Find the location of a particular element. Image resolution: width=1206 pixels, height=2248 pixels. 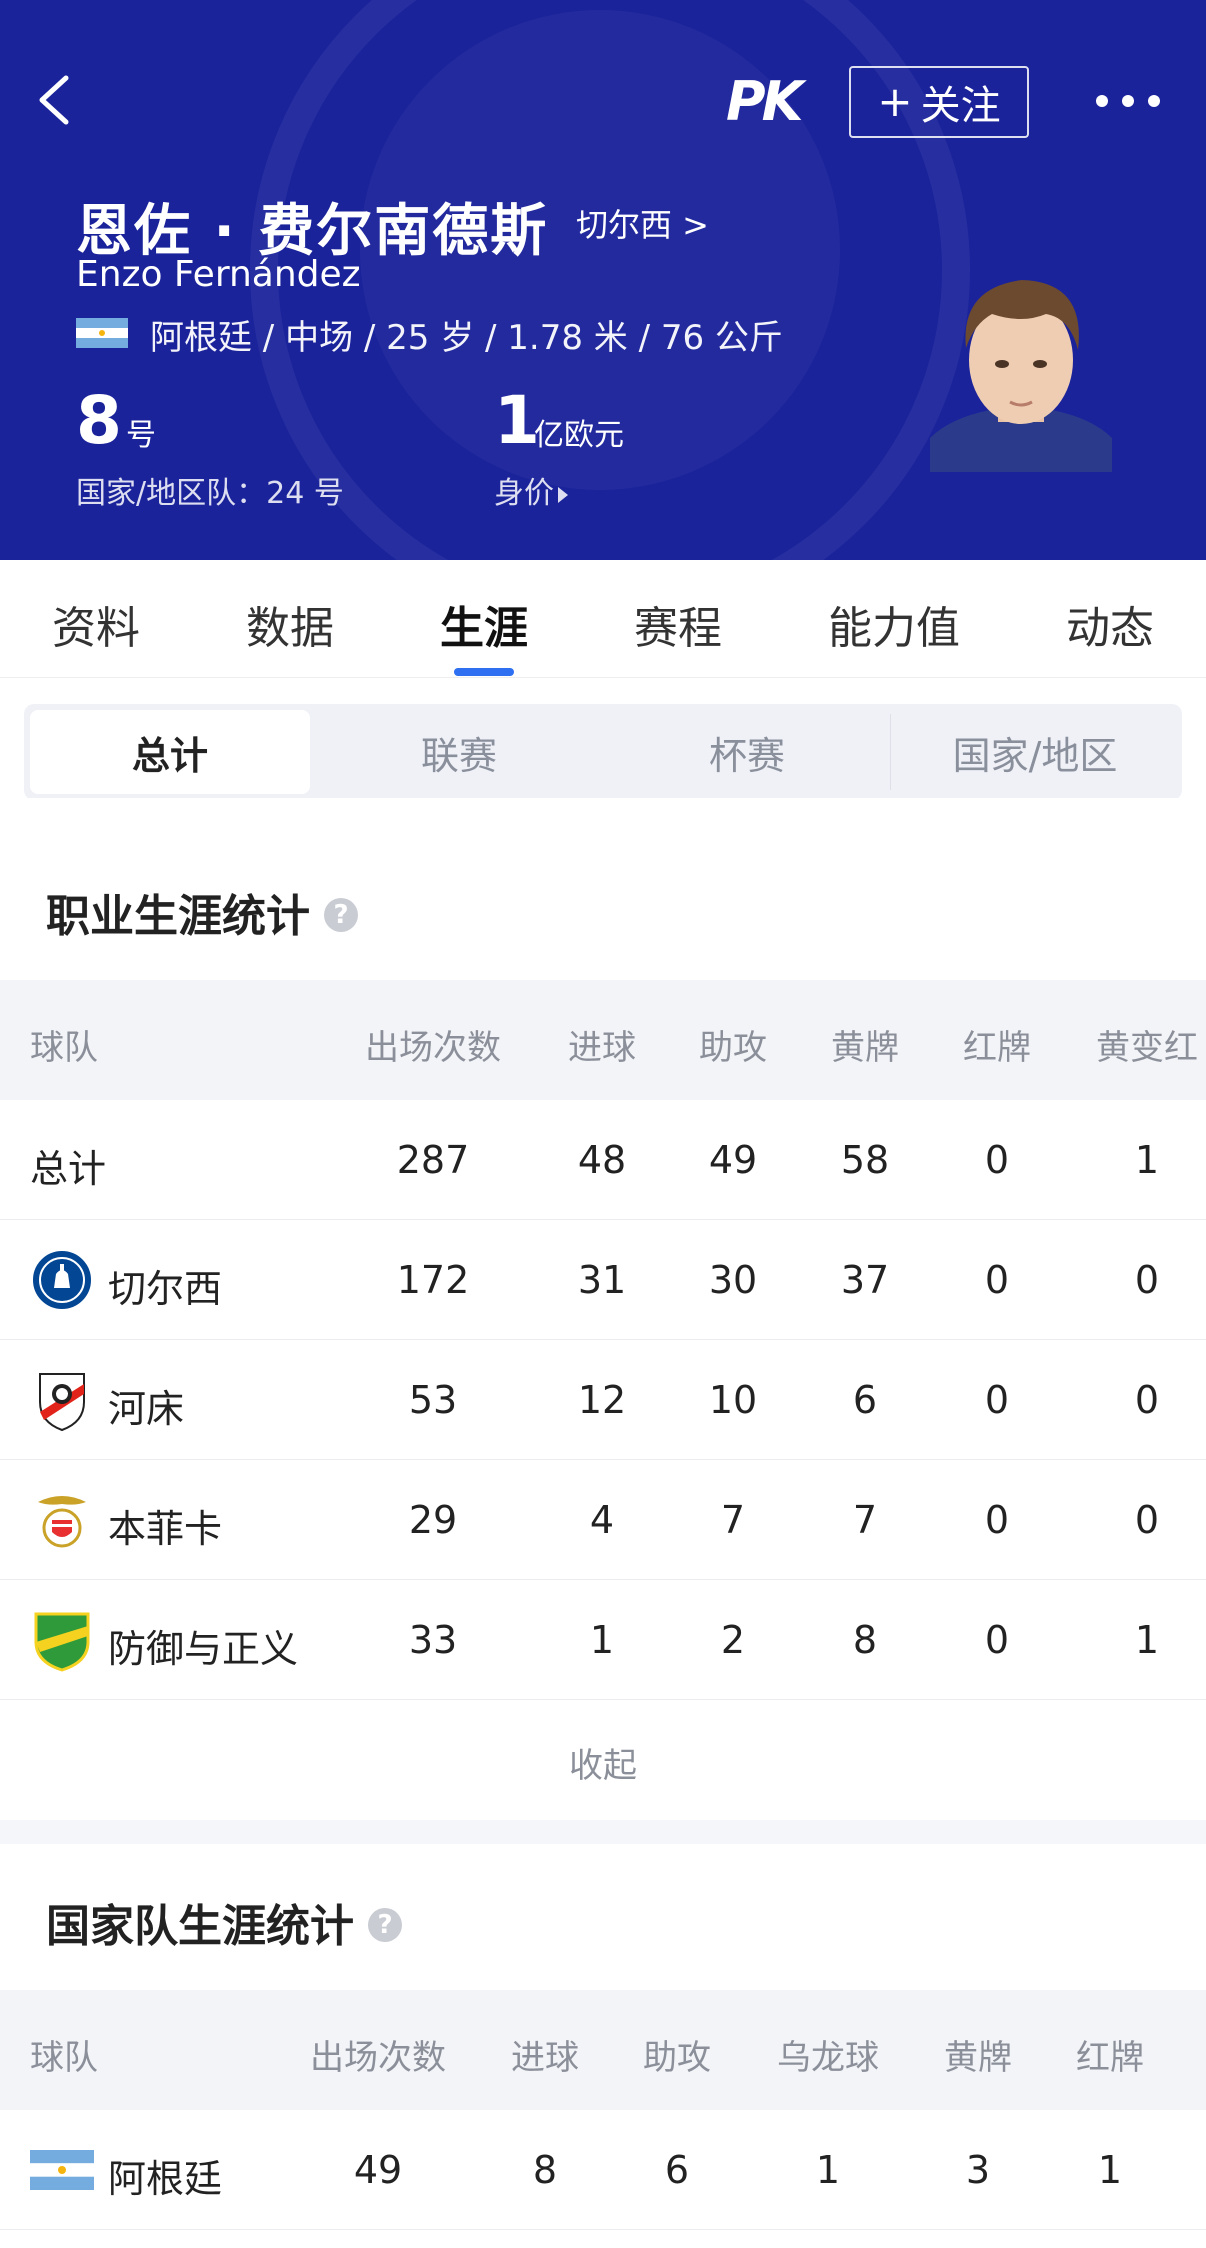

segment-national: 国家/地区 is located at coordinates (1035, 752).